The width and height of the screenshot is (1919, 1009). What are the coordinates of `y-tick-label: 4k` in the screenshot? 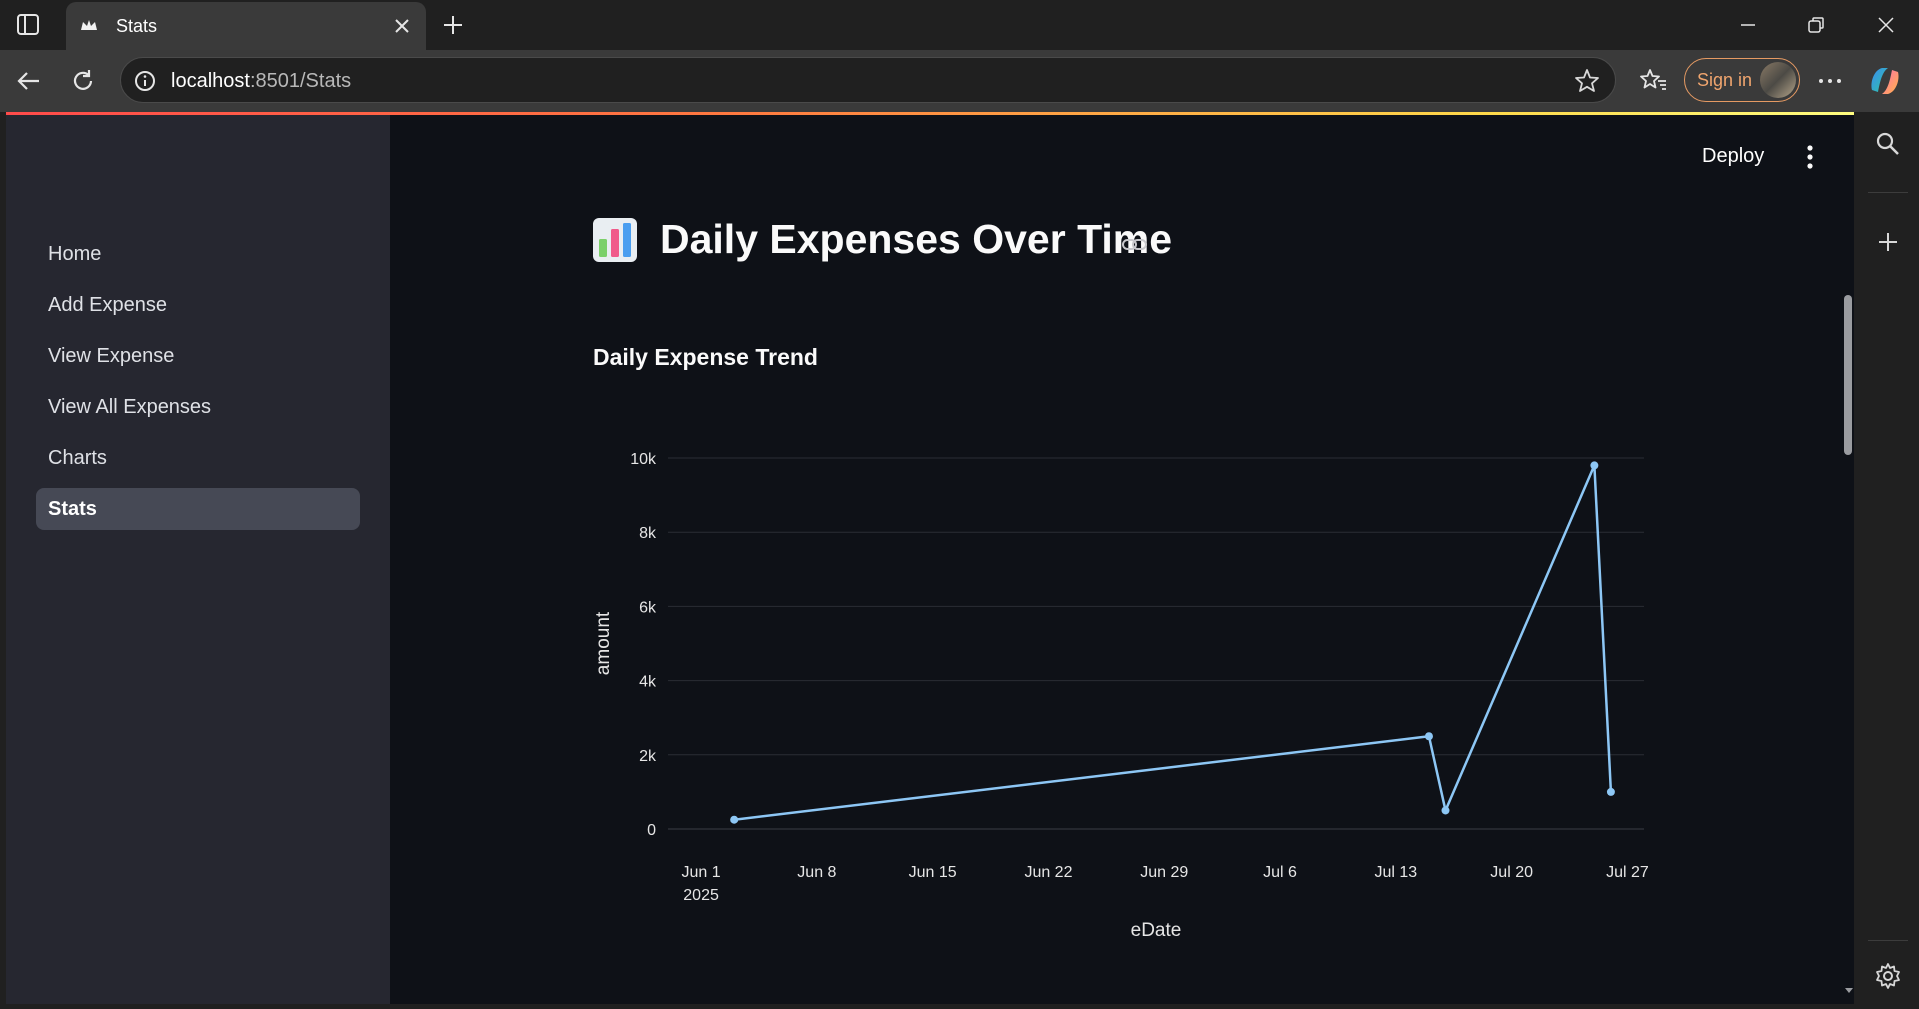 It's located at (648, 682).